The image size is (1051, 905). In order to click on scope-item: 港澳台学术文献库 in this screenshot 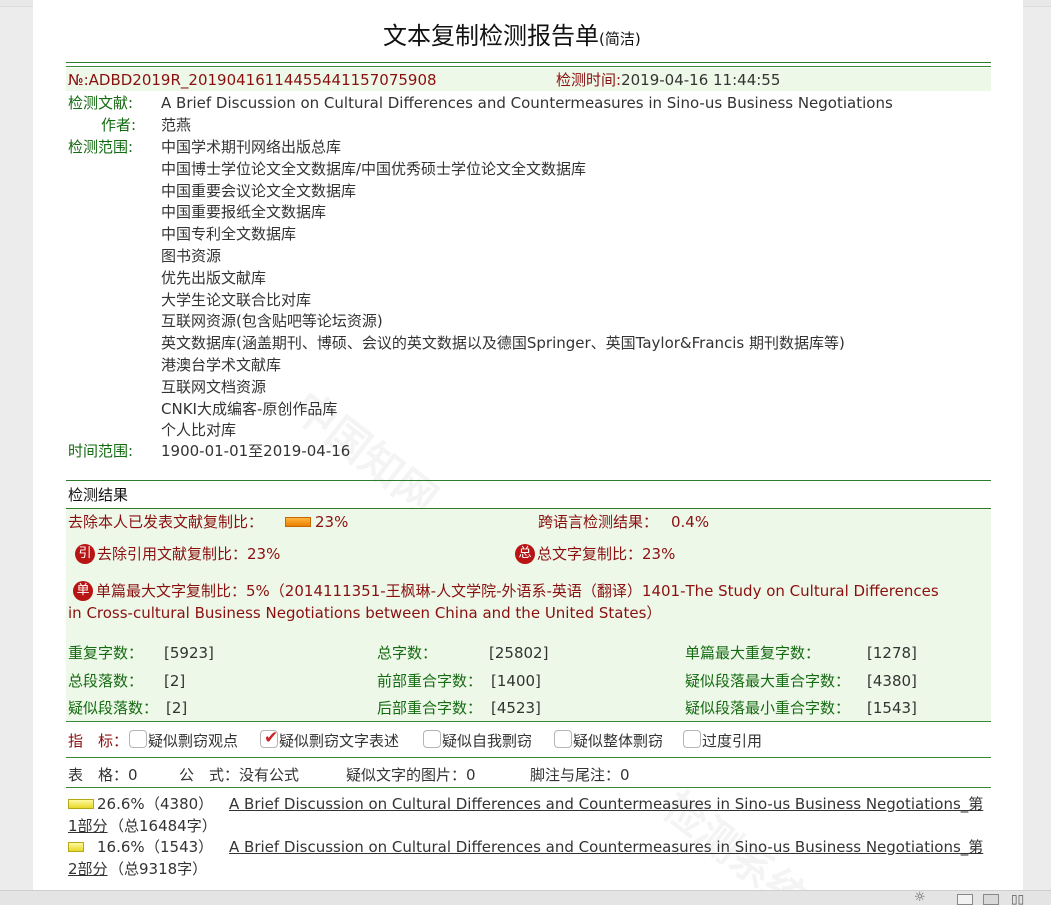, I will do `click(221, 365)`.